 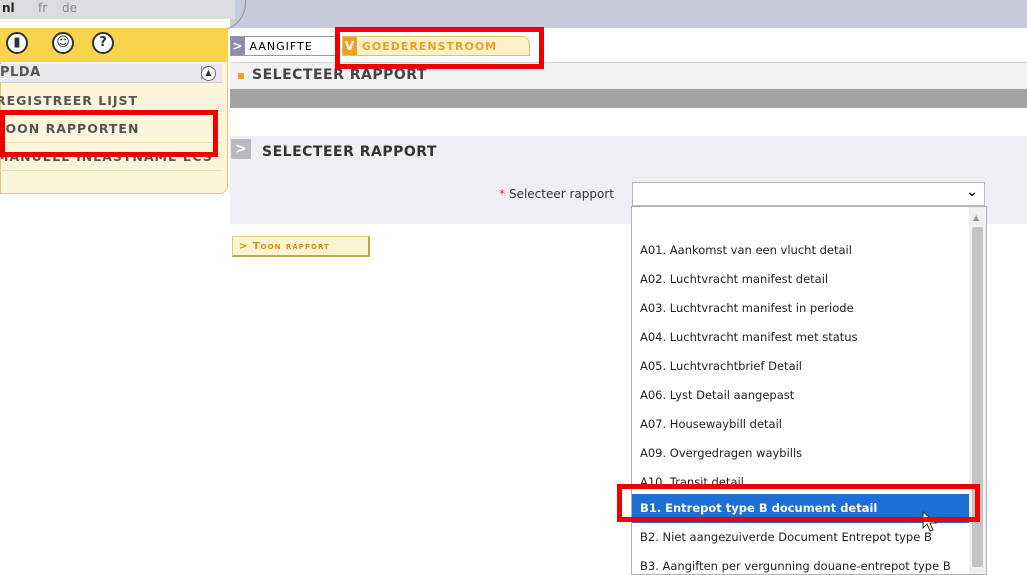 I want to click on tab-aangifte: > AANGIFTE, so click(x=283, y=46).